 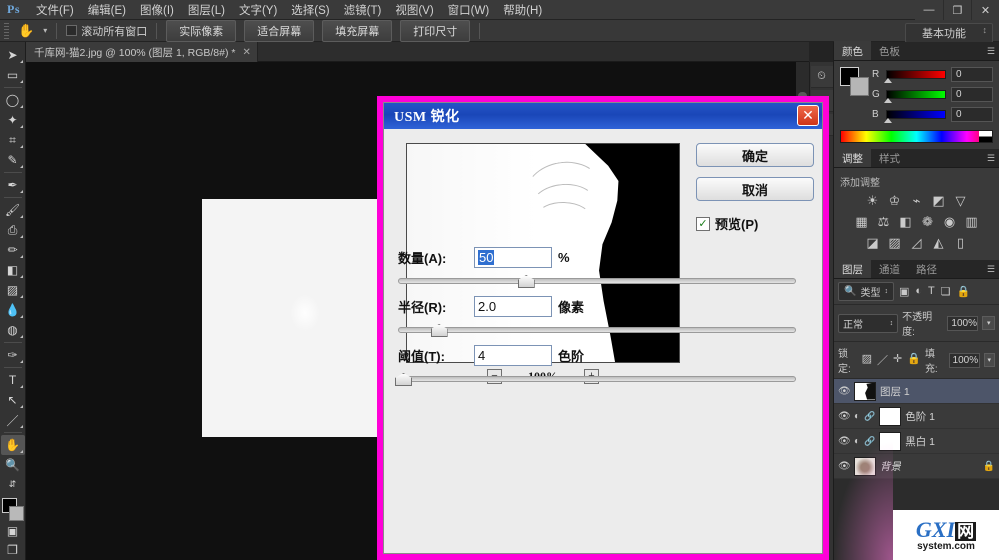 What do you see at coordinates (258, 10) in the screenshot?
I see `menu-item-4: 文字(Y)` at bounding box center [258, 10].